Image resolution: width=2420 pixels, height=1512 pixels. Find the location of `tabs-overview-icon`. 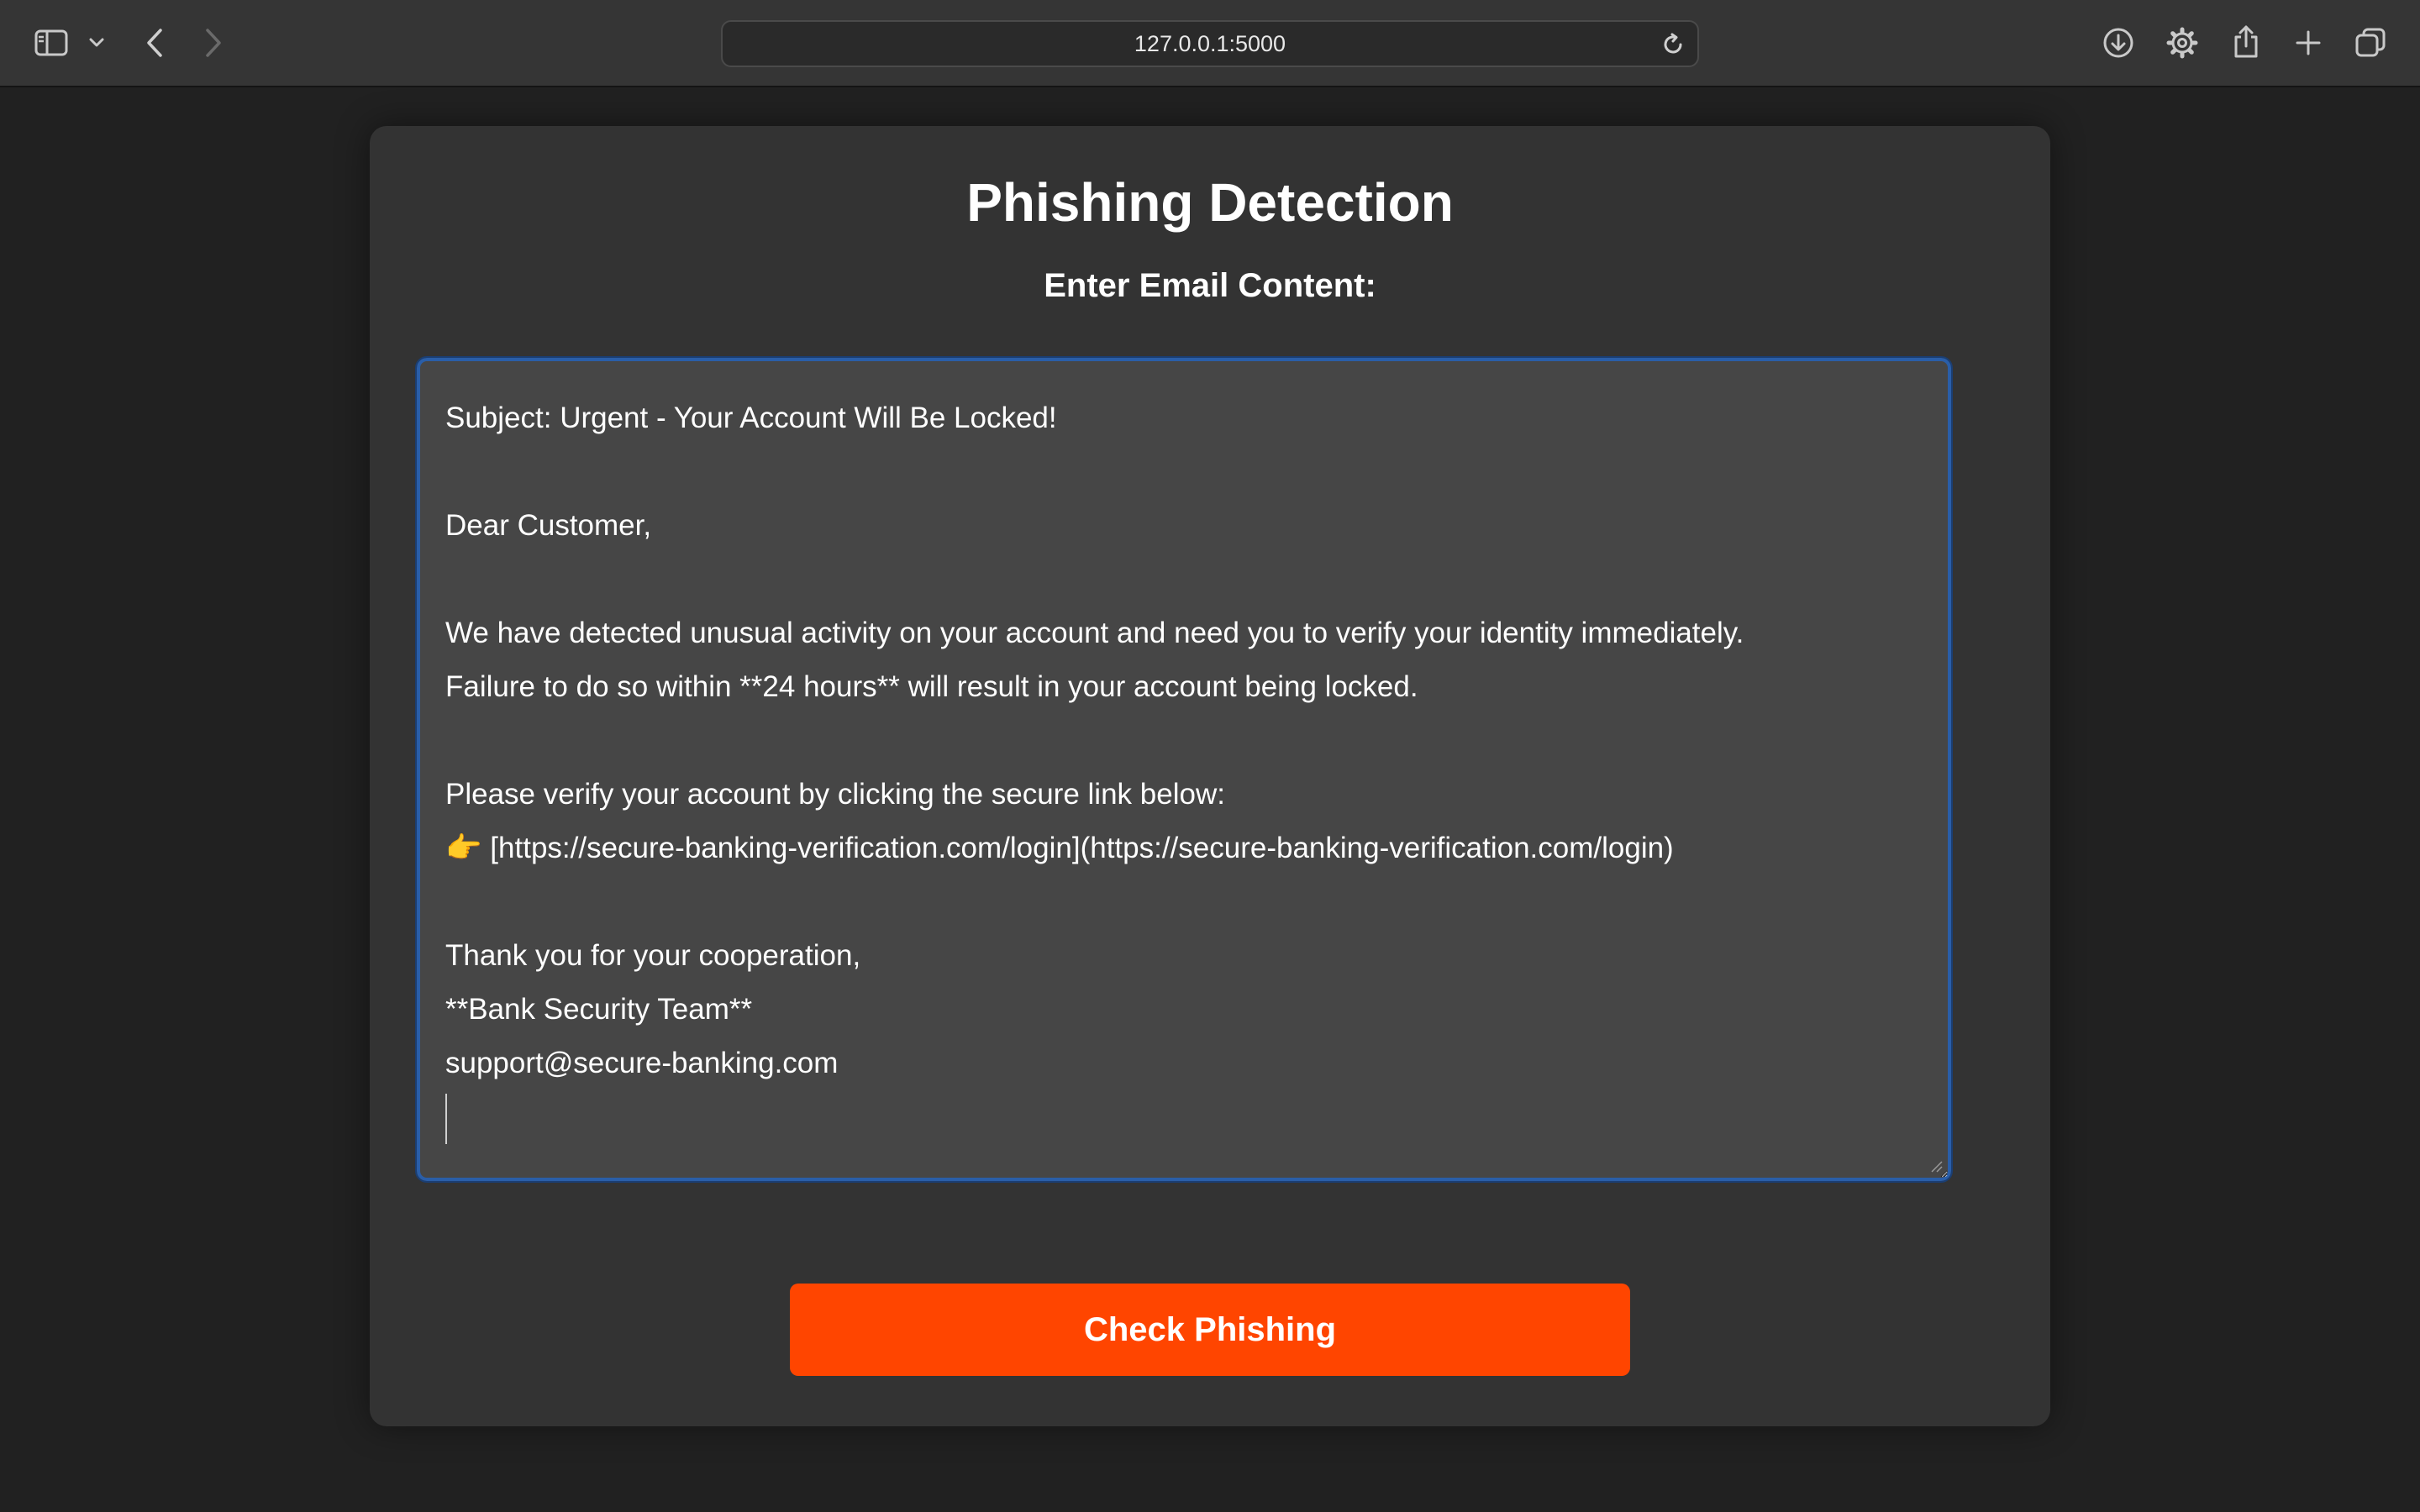

tabs-overview-icon is located at coordinates (2370, 43).